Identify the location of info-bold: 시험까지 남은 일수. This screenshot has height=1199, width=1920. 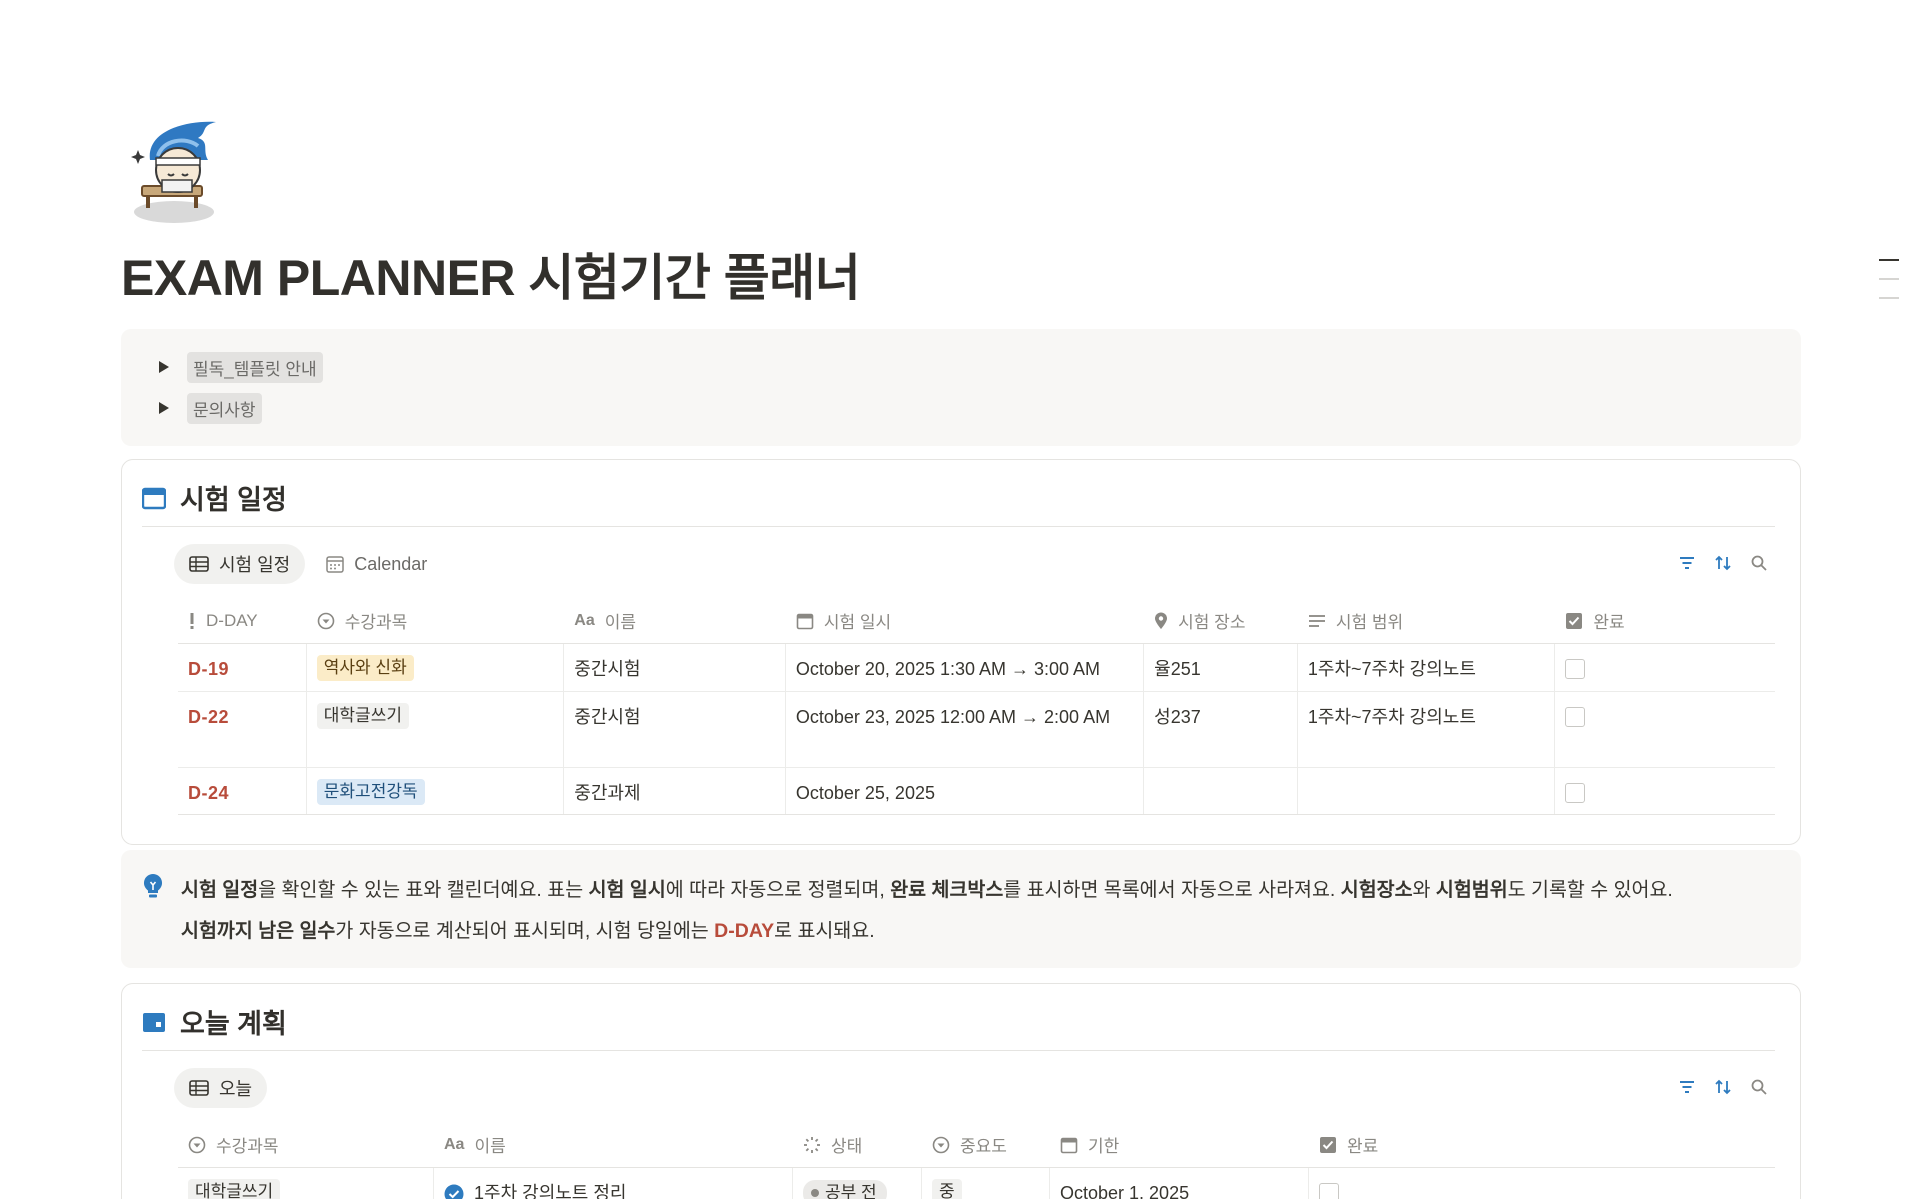
(258, 931).